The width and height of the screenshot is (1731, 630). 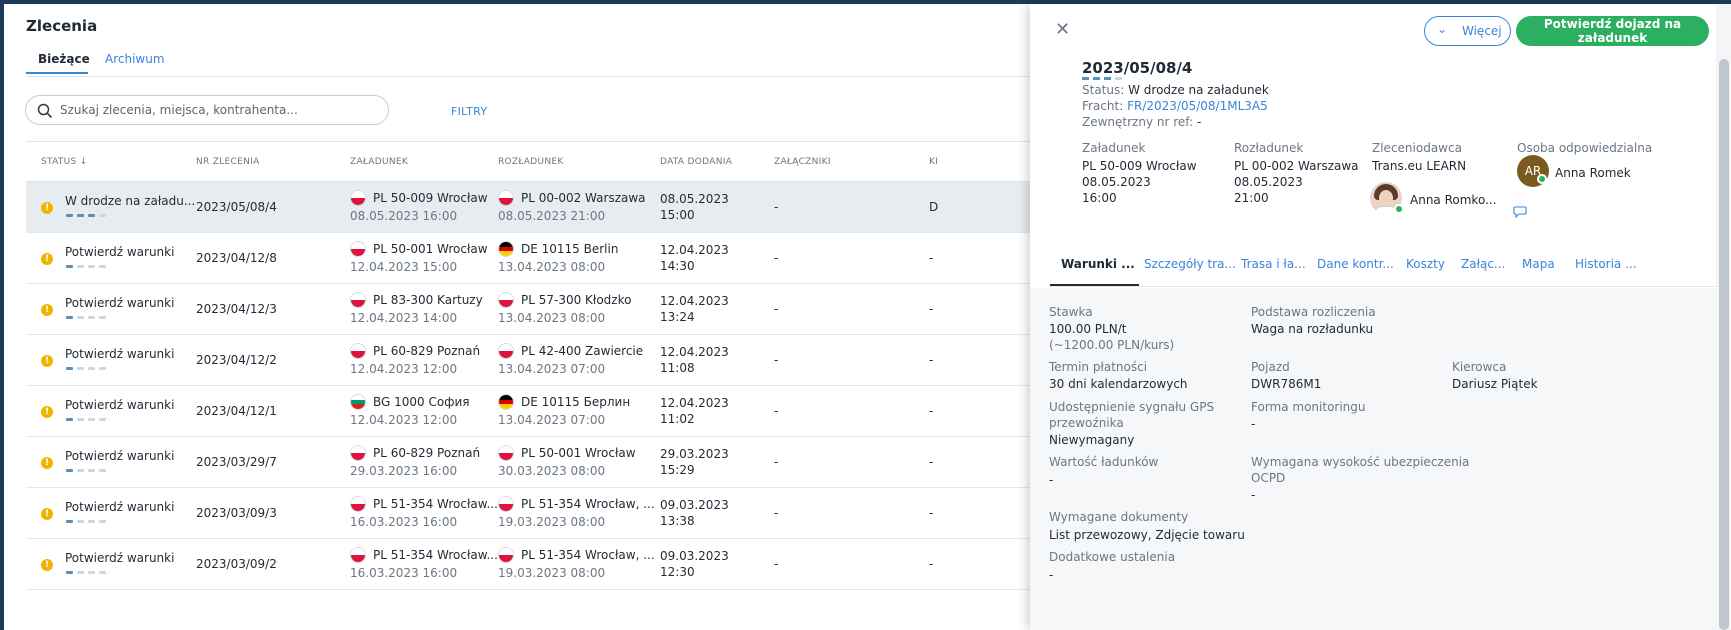 I want to click on row-loading-place: BG 1000 София, so click(x=421, y=402).